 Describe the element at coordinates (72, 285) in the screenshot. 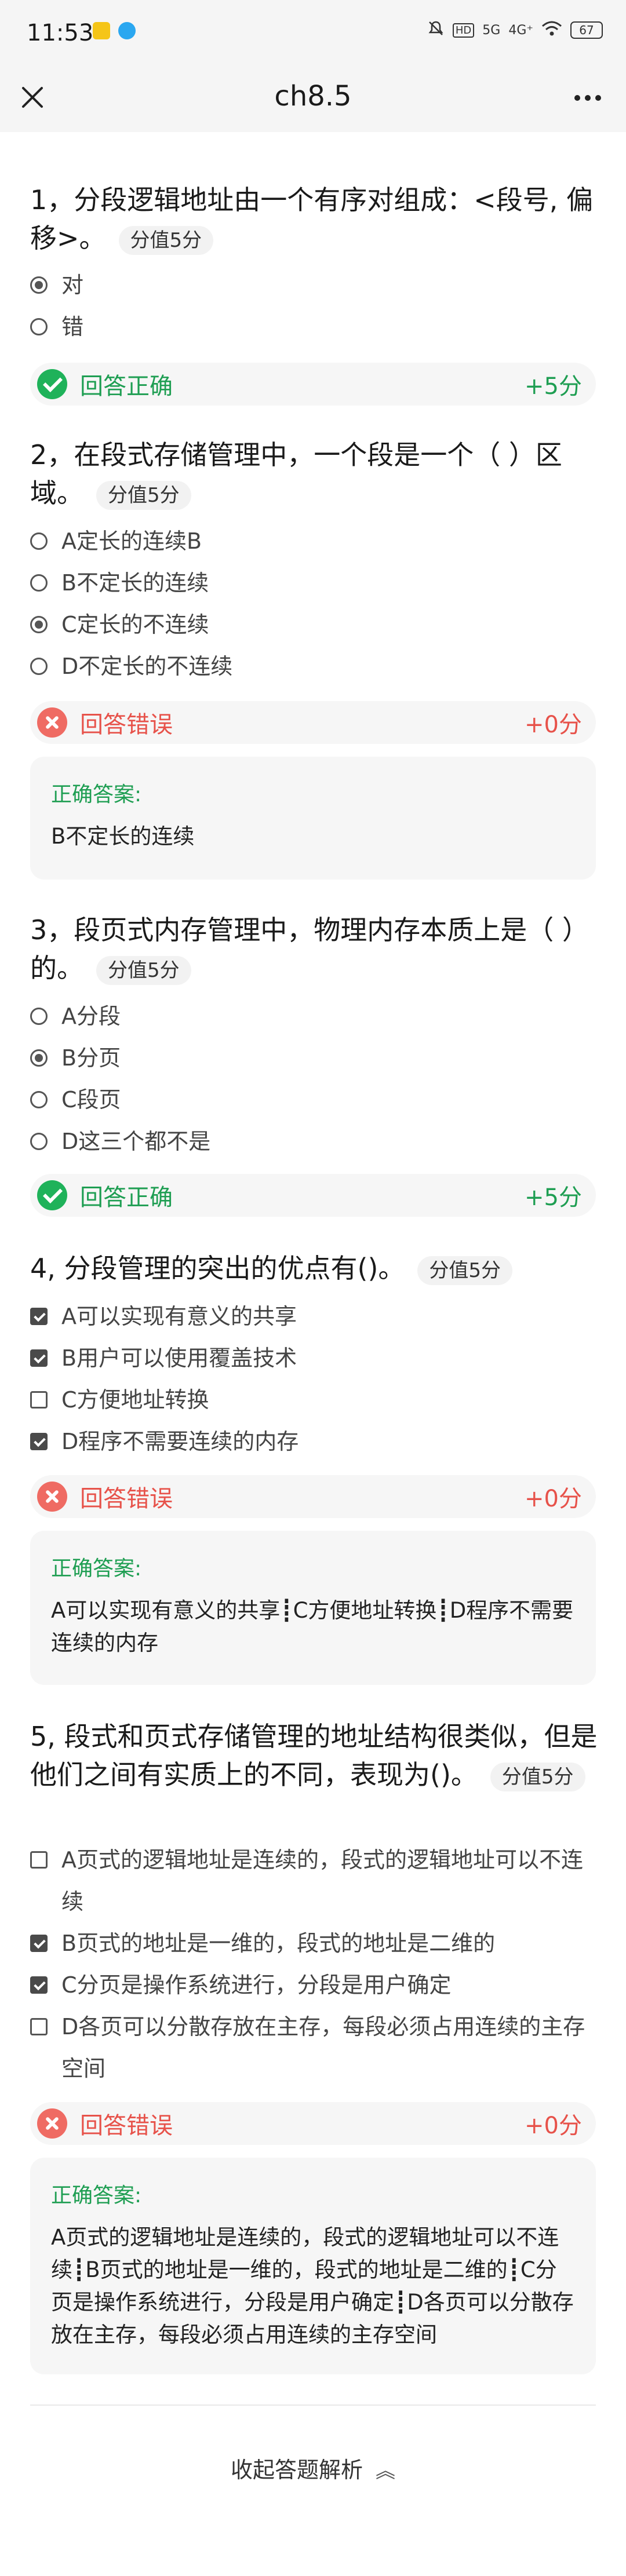

I see `option-label: 对` at that location.